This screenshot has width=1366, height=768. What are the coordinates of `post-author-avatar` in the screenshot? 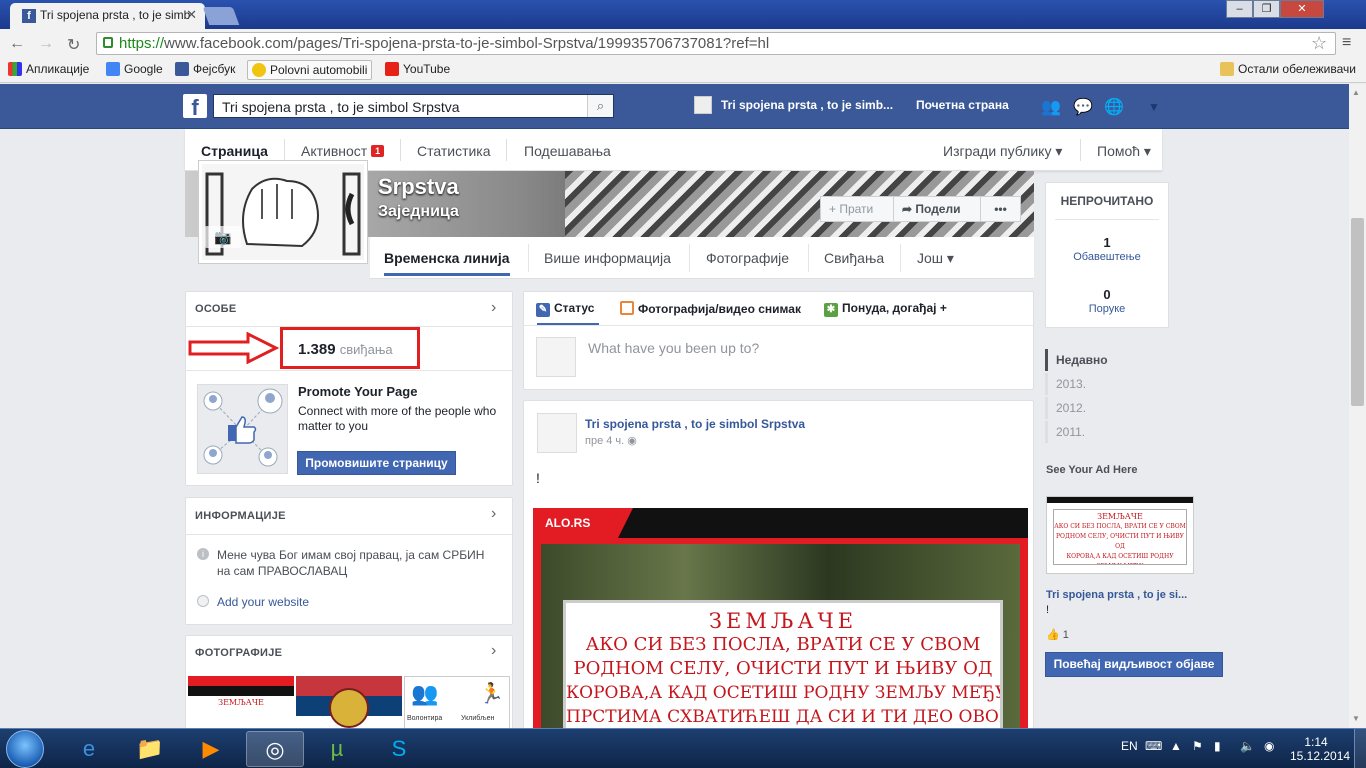 It's located at (557, 433).